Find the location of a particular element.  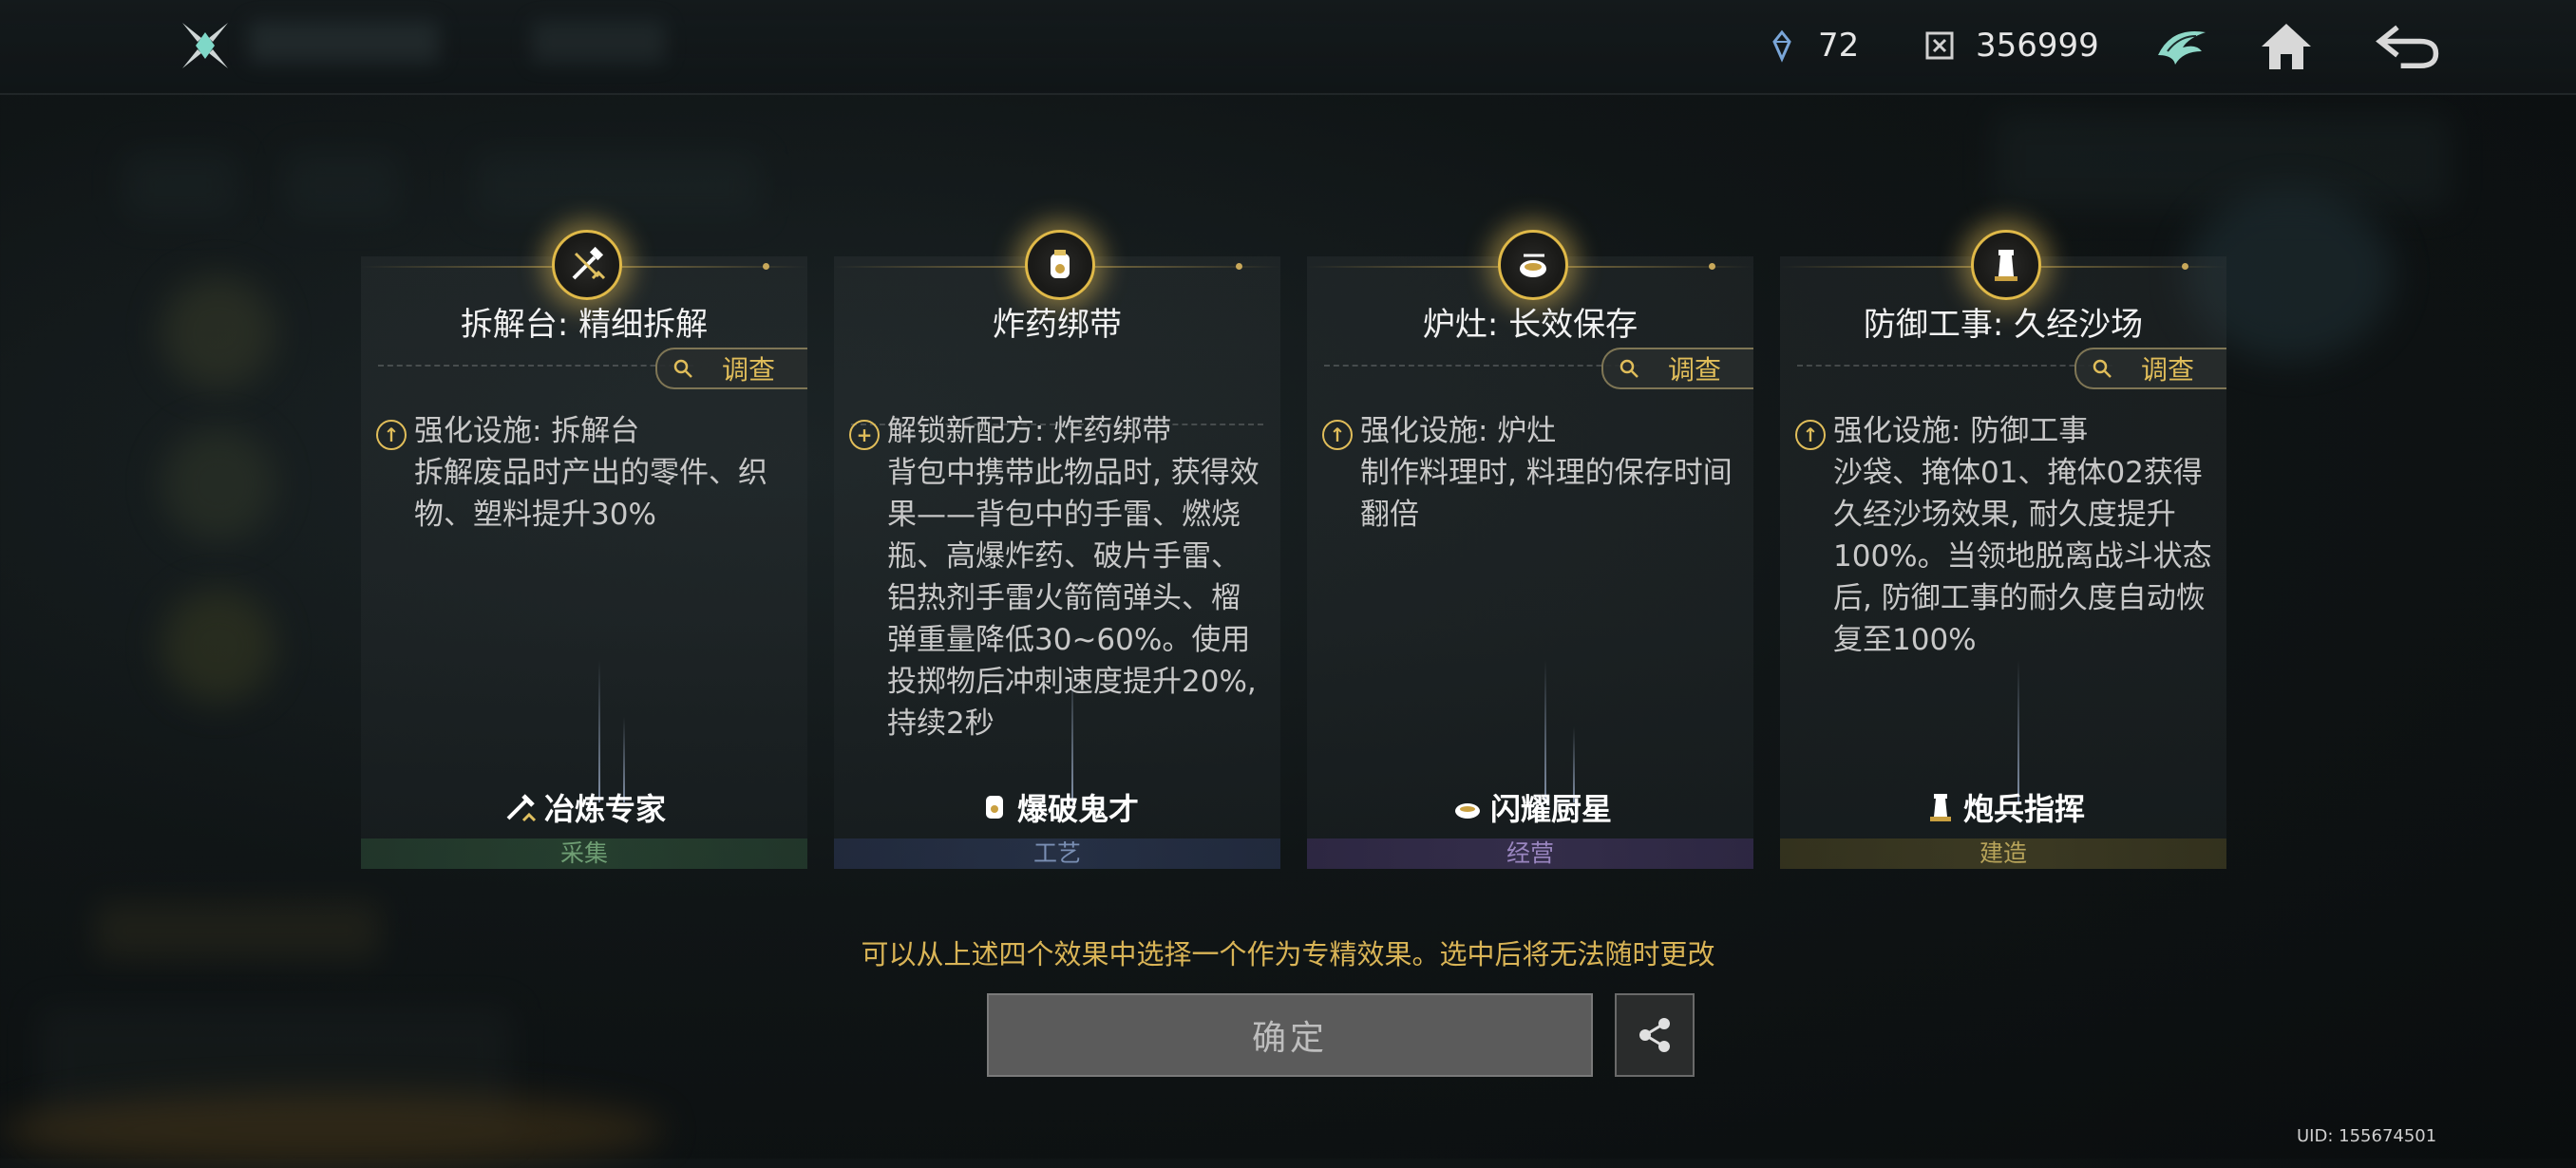

category-tag: 采集 is located at coordinates (584, 853).